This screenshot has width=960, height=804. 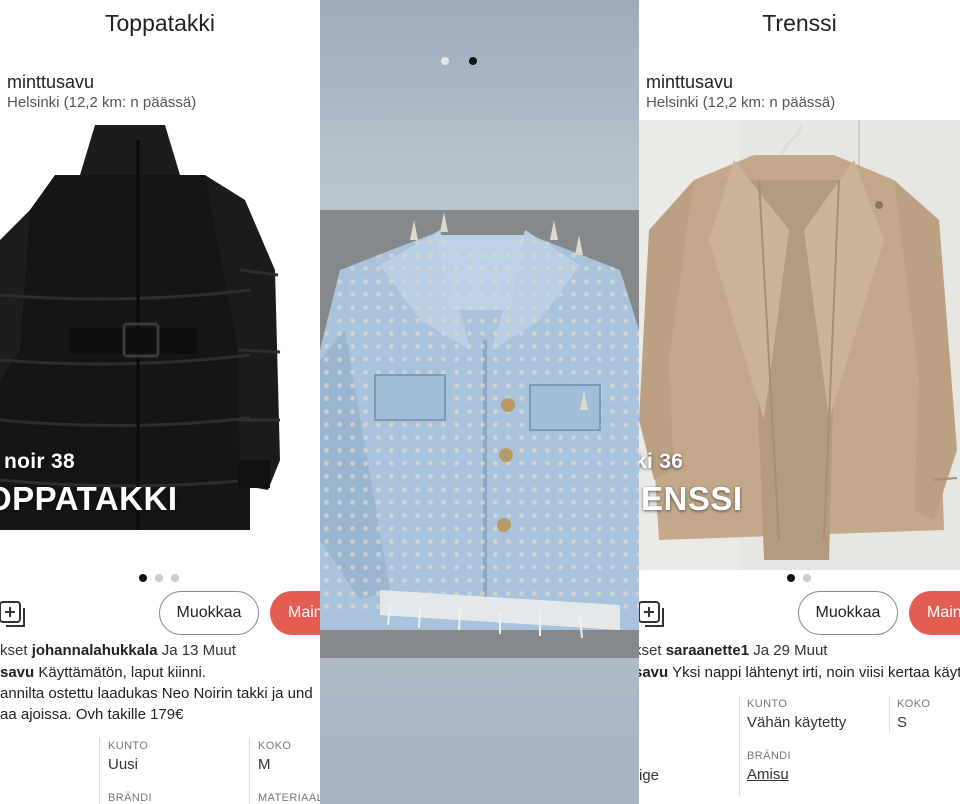 What do you see at coordinates (913, 714) in the screenshot?
I see `spec-size: KOKO S` at bounding box center [913, 714].